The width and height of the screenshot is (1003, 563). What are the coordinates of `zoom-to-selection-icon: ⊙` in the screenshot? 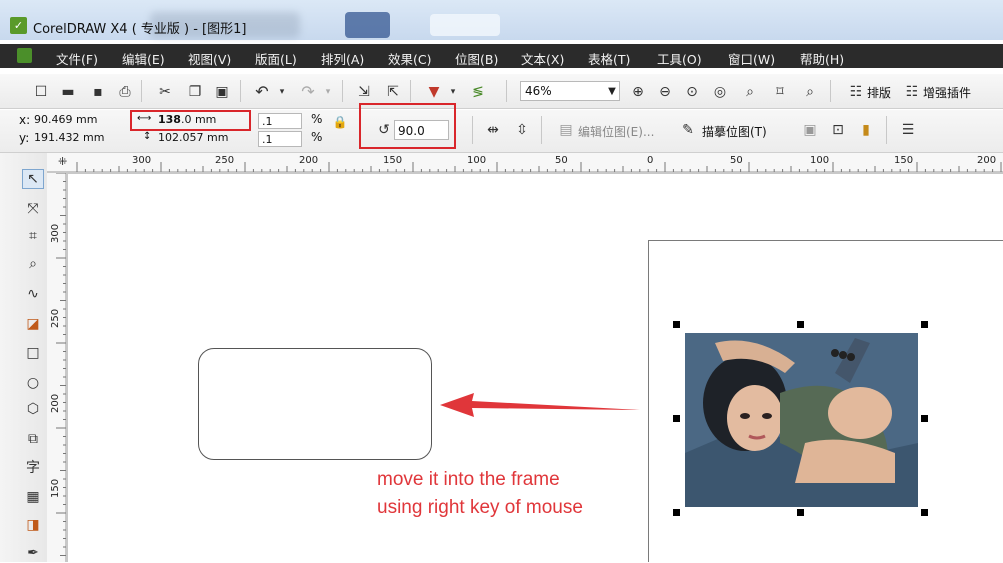 It's located at (692, 92).